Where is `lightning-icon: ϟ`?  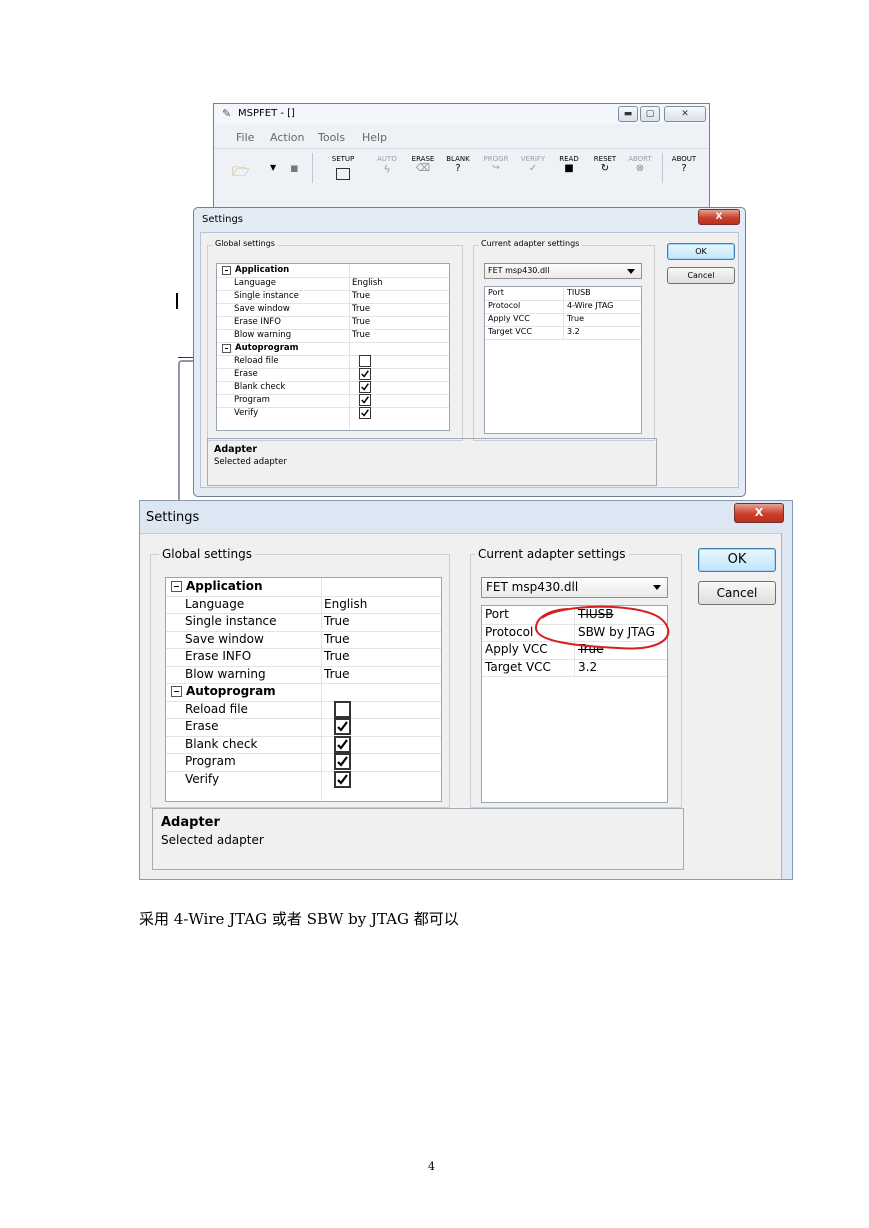
lightning-icon: ϟ is located at coordinates (387, 169).